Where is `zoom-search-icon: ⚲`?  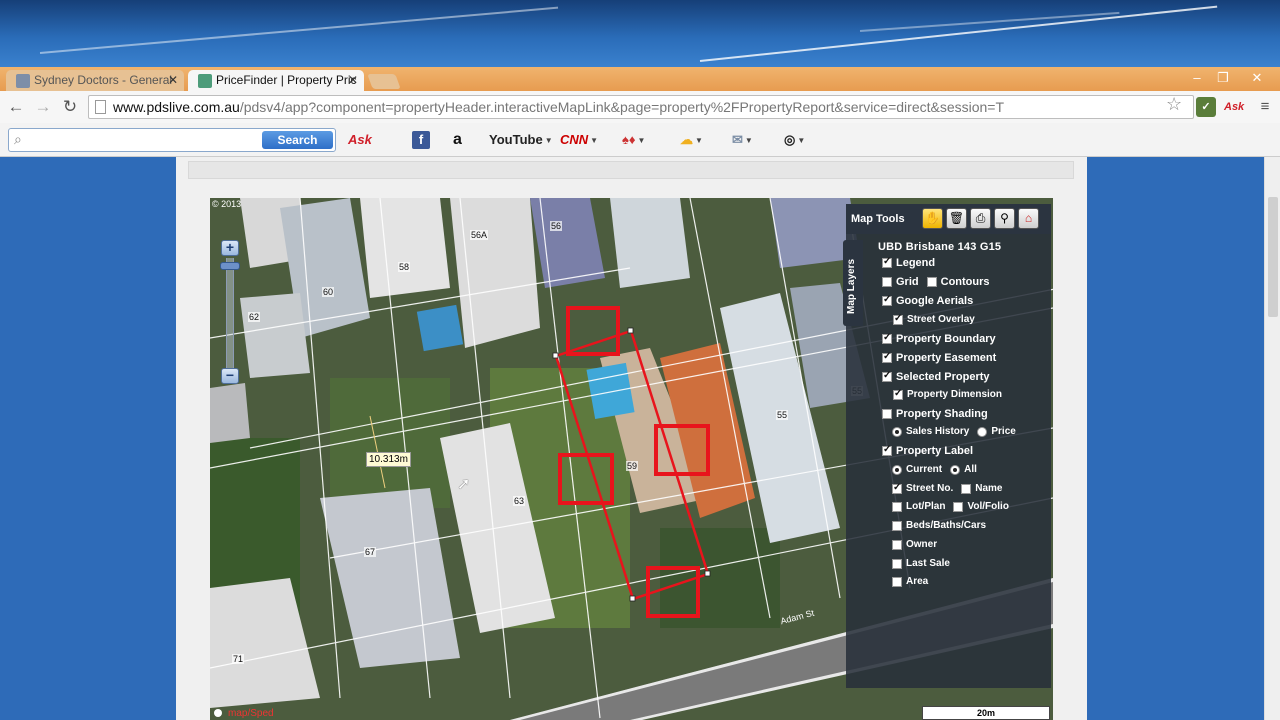
zoom-search-icon: ⚲ is located at coordinates (1004, 218).